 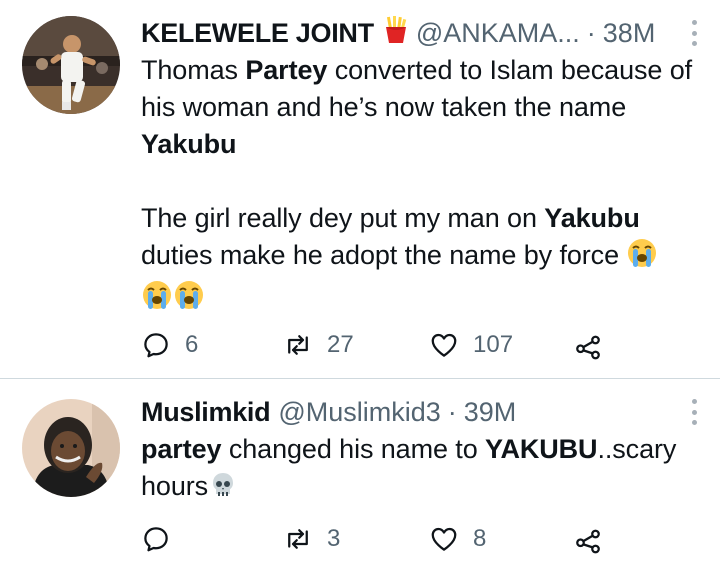 I want to click on tweet-header: Muslimkid @Muslimkid3 · 39M, so click(x=421, y=412).